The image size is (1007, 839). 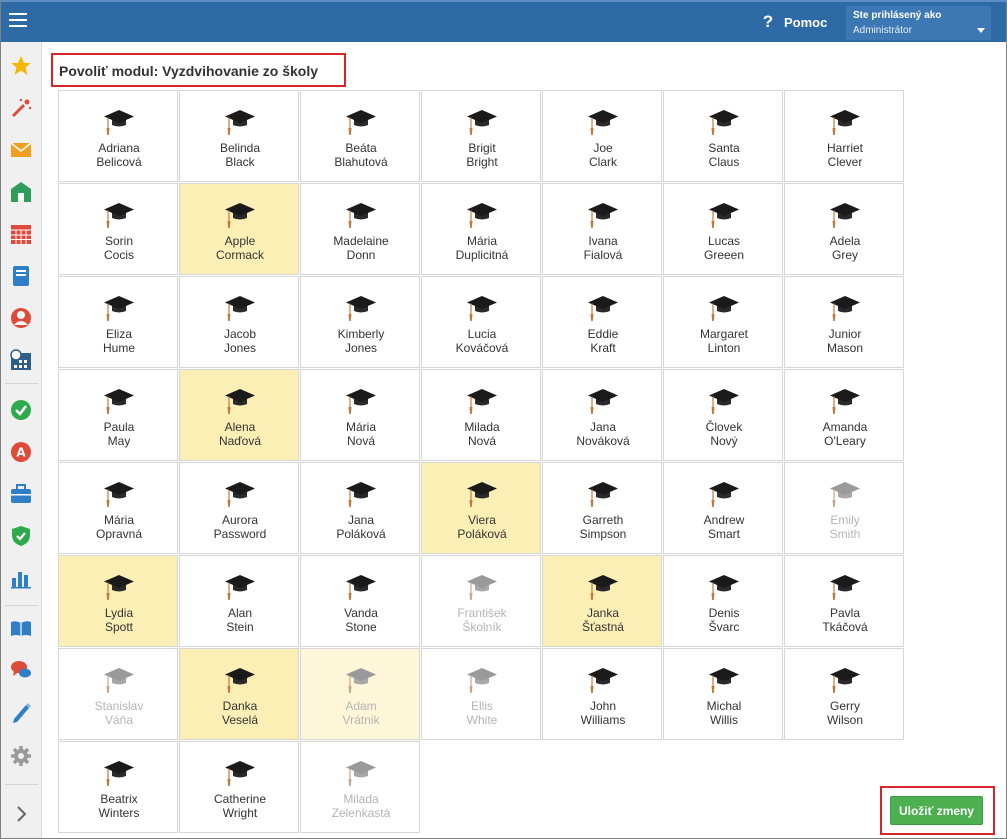 I want to click on student-card: Brigit Bright, so click(x=481, y=136).